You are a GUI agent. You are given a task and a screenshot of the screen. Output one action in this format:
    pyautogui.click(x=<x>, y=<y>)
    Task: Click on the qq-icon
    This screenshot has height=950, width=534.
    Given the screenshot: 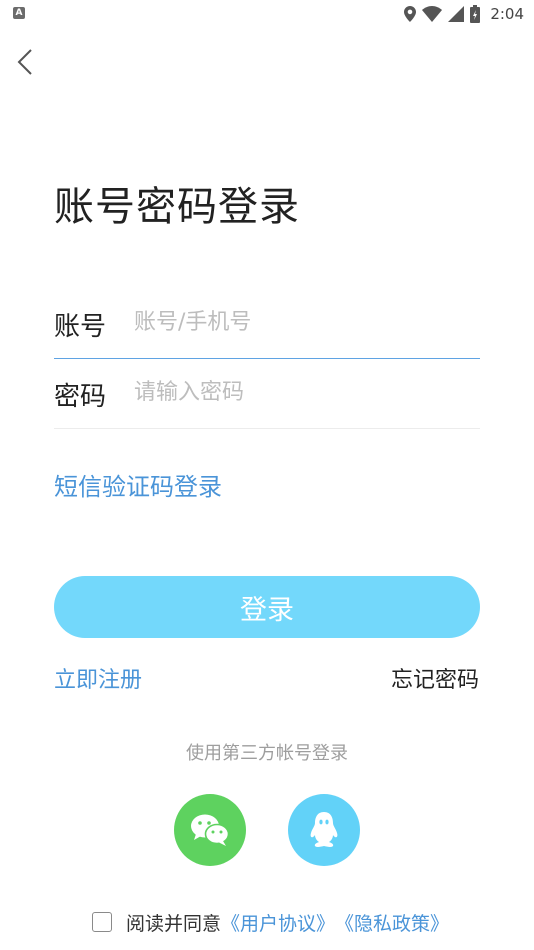 What is the action you would take?
    pyautogui.click(x=324, y=829)
    